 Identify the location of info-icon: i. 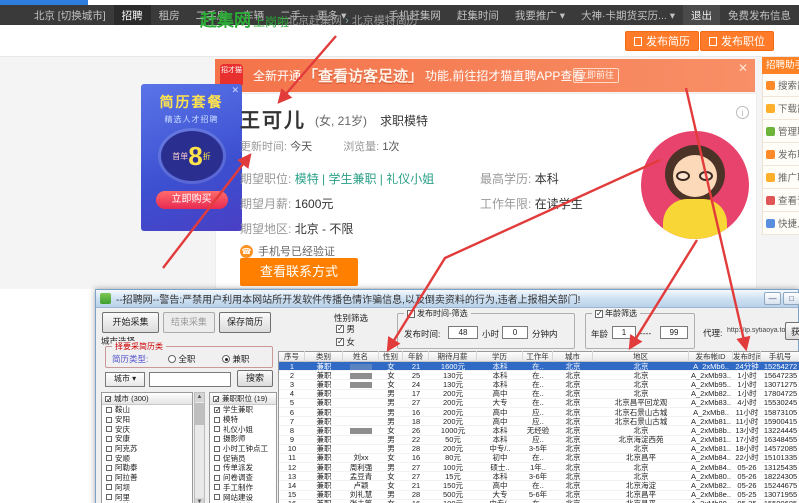
(742, 112).